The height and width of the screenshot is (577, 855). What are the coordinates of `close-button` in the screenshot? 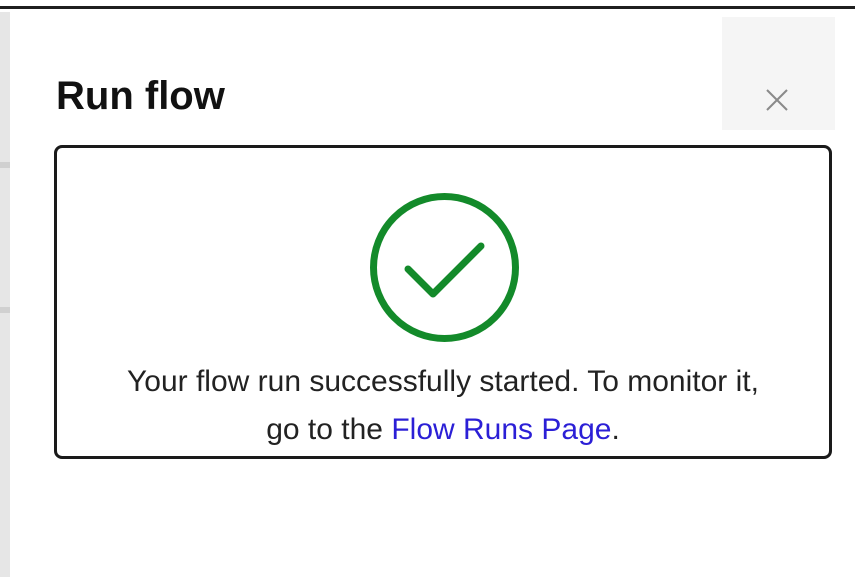 It's located at (778, 73).